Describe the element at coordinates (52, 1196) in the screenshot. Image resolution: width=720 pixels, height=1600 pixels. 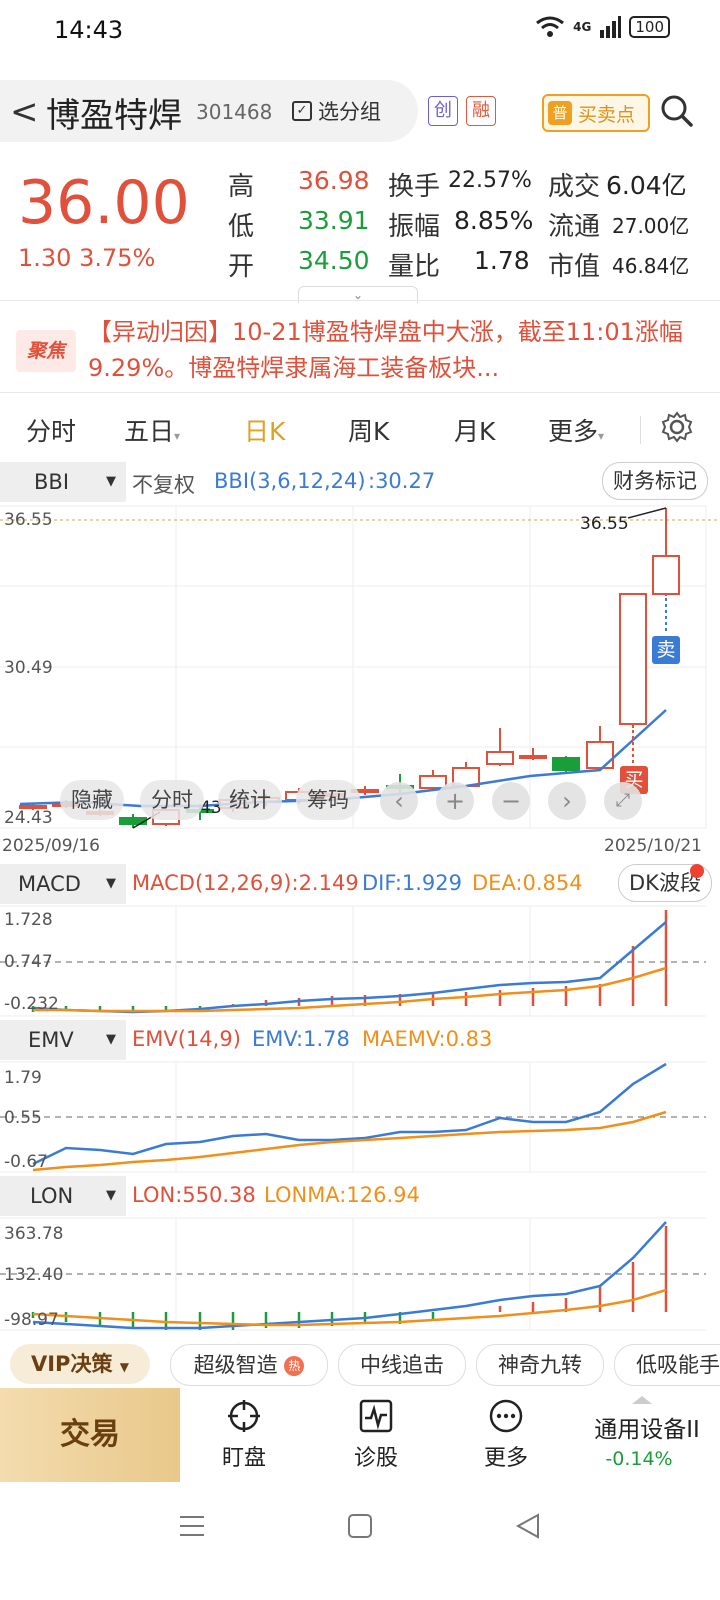
I see `lon-name: LON` at that location.